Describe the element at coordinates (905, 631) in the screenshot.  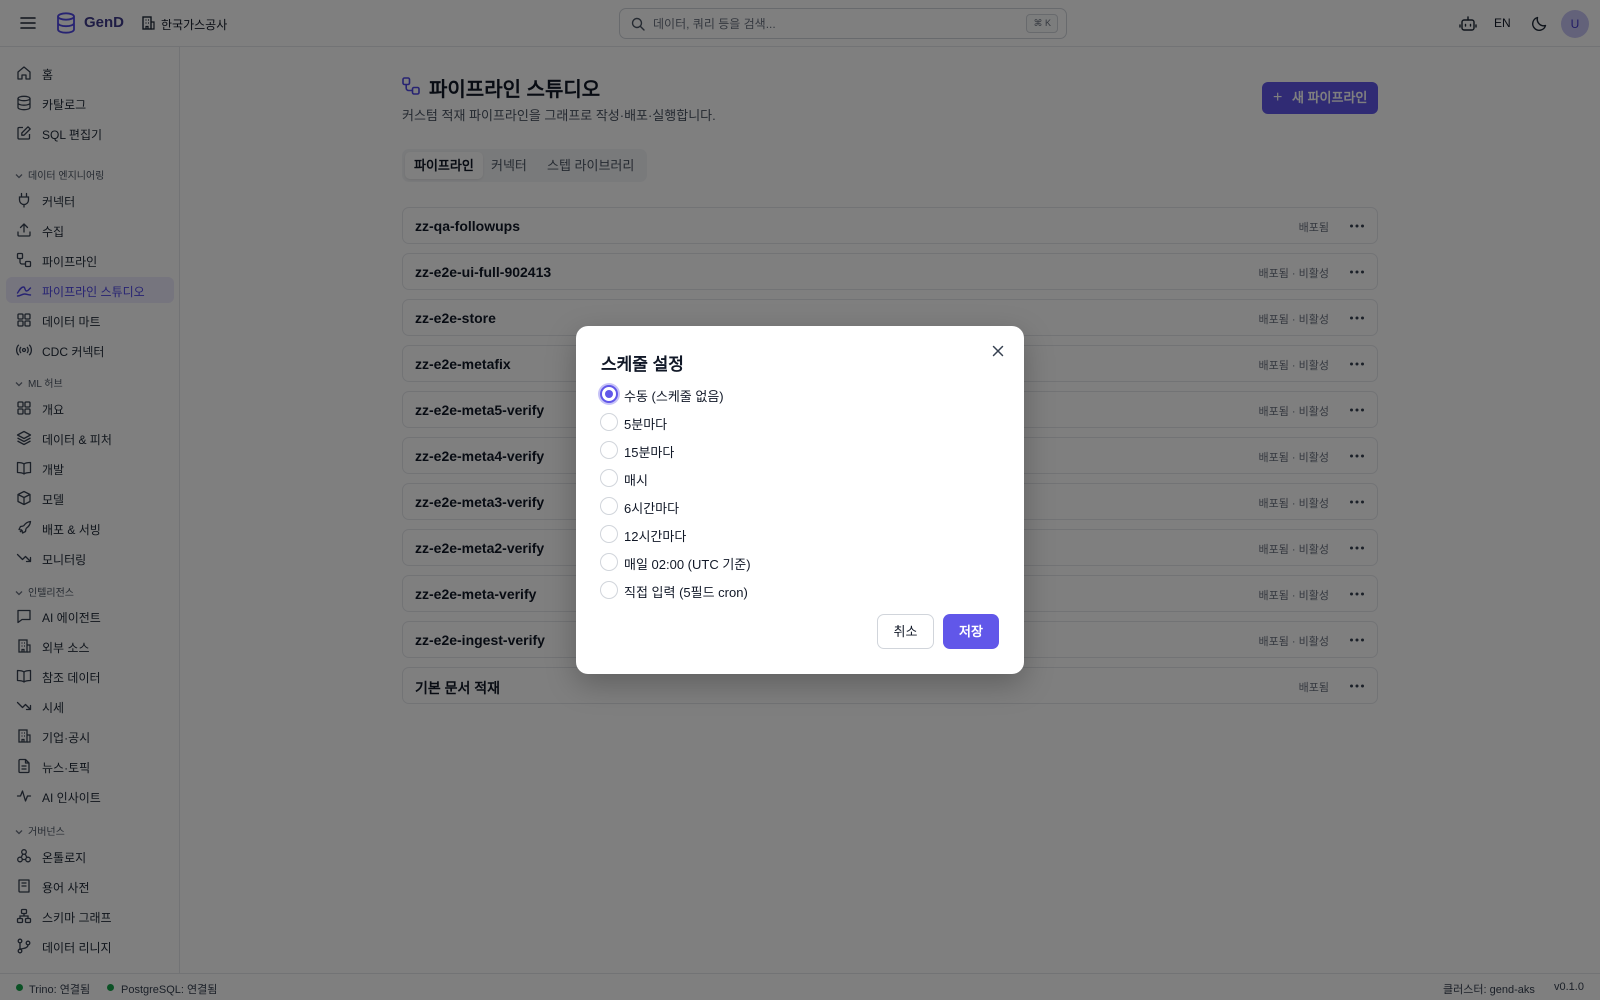
I see `cancel-button: 취소` at that location.